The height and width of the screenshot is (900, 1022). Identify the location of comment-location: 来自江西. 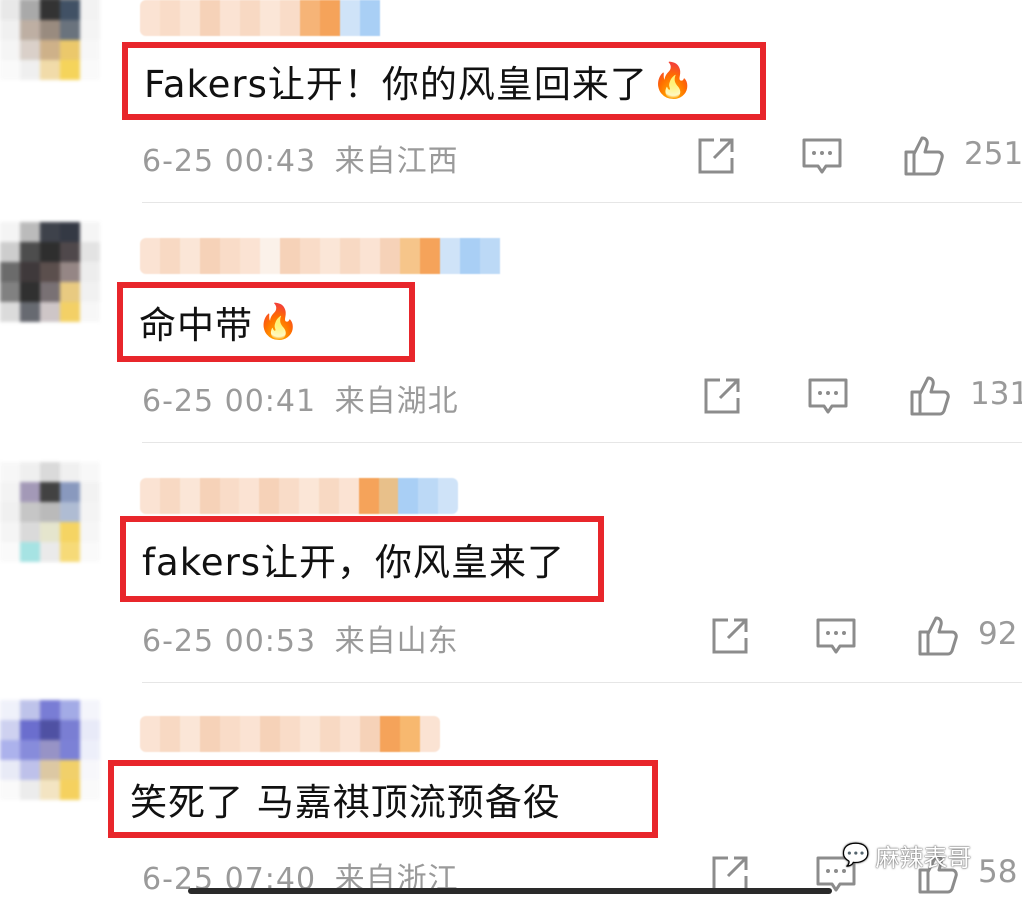
(396, 161).